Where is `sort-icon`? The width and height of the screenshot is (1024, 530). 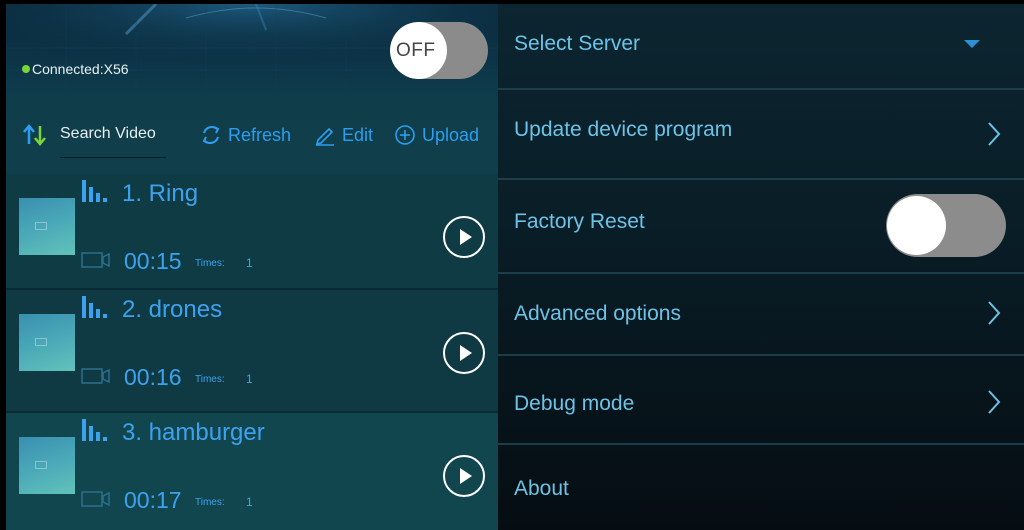
sort-icon is located at coordinates (35, 135).